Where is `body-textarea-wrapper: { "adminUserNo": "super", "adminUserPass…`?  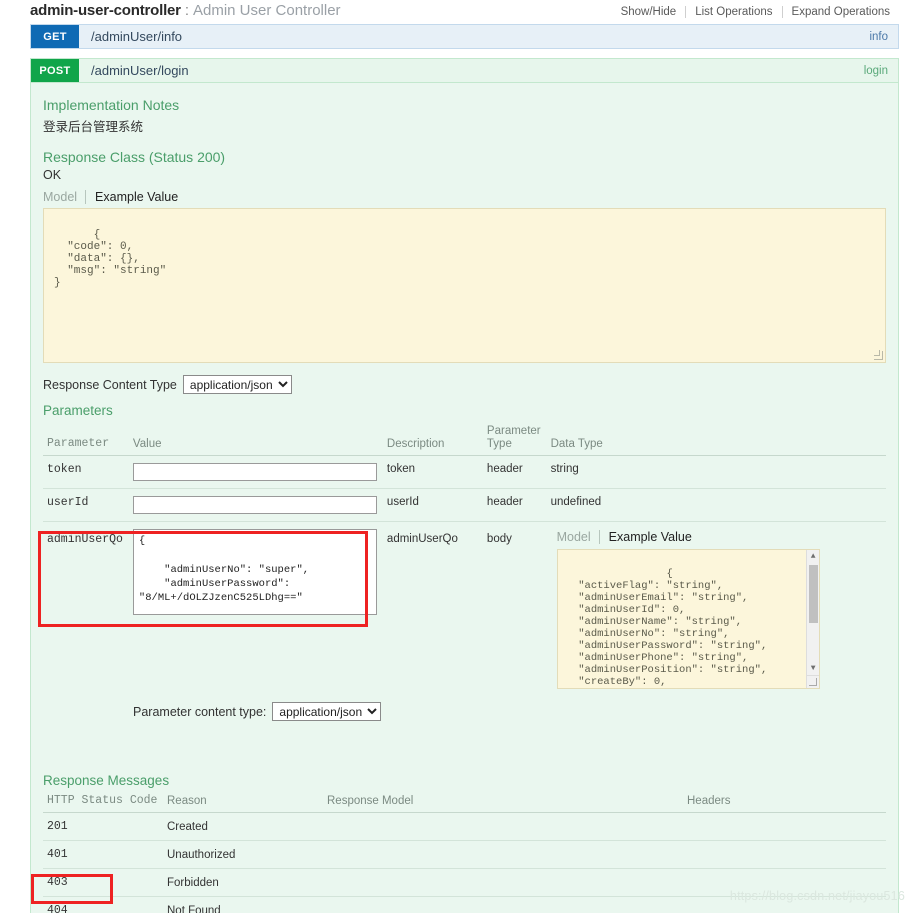
body-textarea-wrapper: { "adminUserNo": "super", "adminUserPass… is located at coordinates (254, 573).